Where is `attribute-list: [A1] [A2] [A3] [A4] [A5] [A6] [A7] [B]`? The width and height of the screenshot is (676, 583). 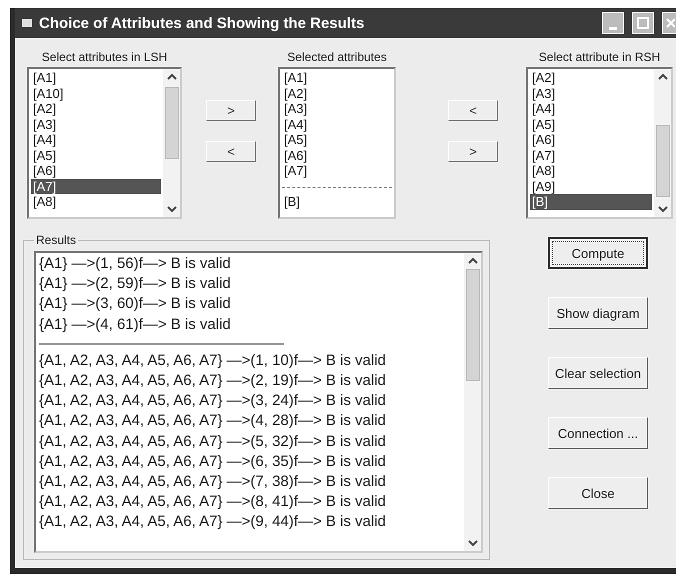 attribute-list: [A1] [A2] [A3] [A4] [A5] [A6] [A7] [B] is located at coordinates (337, 143).